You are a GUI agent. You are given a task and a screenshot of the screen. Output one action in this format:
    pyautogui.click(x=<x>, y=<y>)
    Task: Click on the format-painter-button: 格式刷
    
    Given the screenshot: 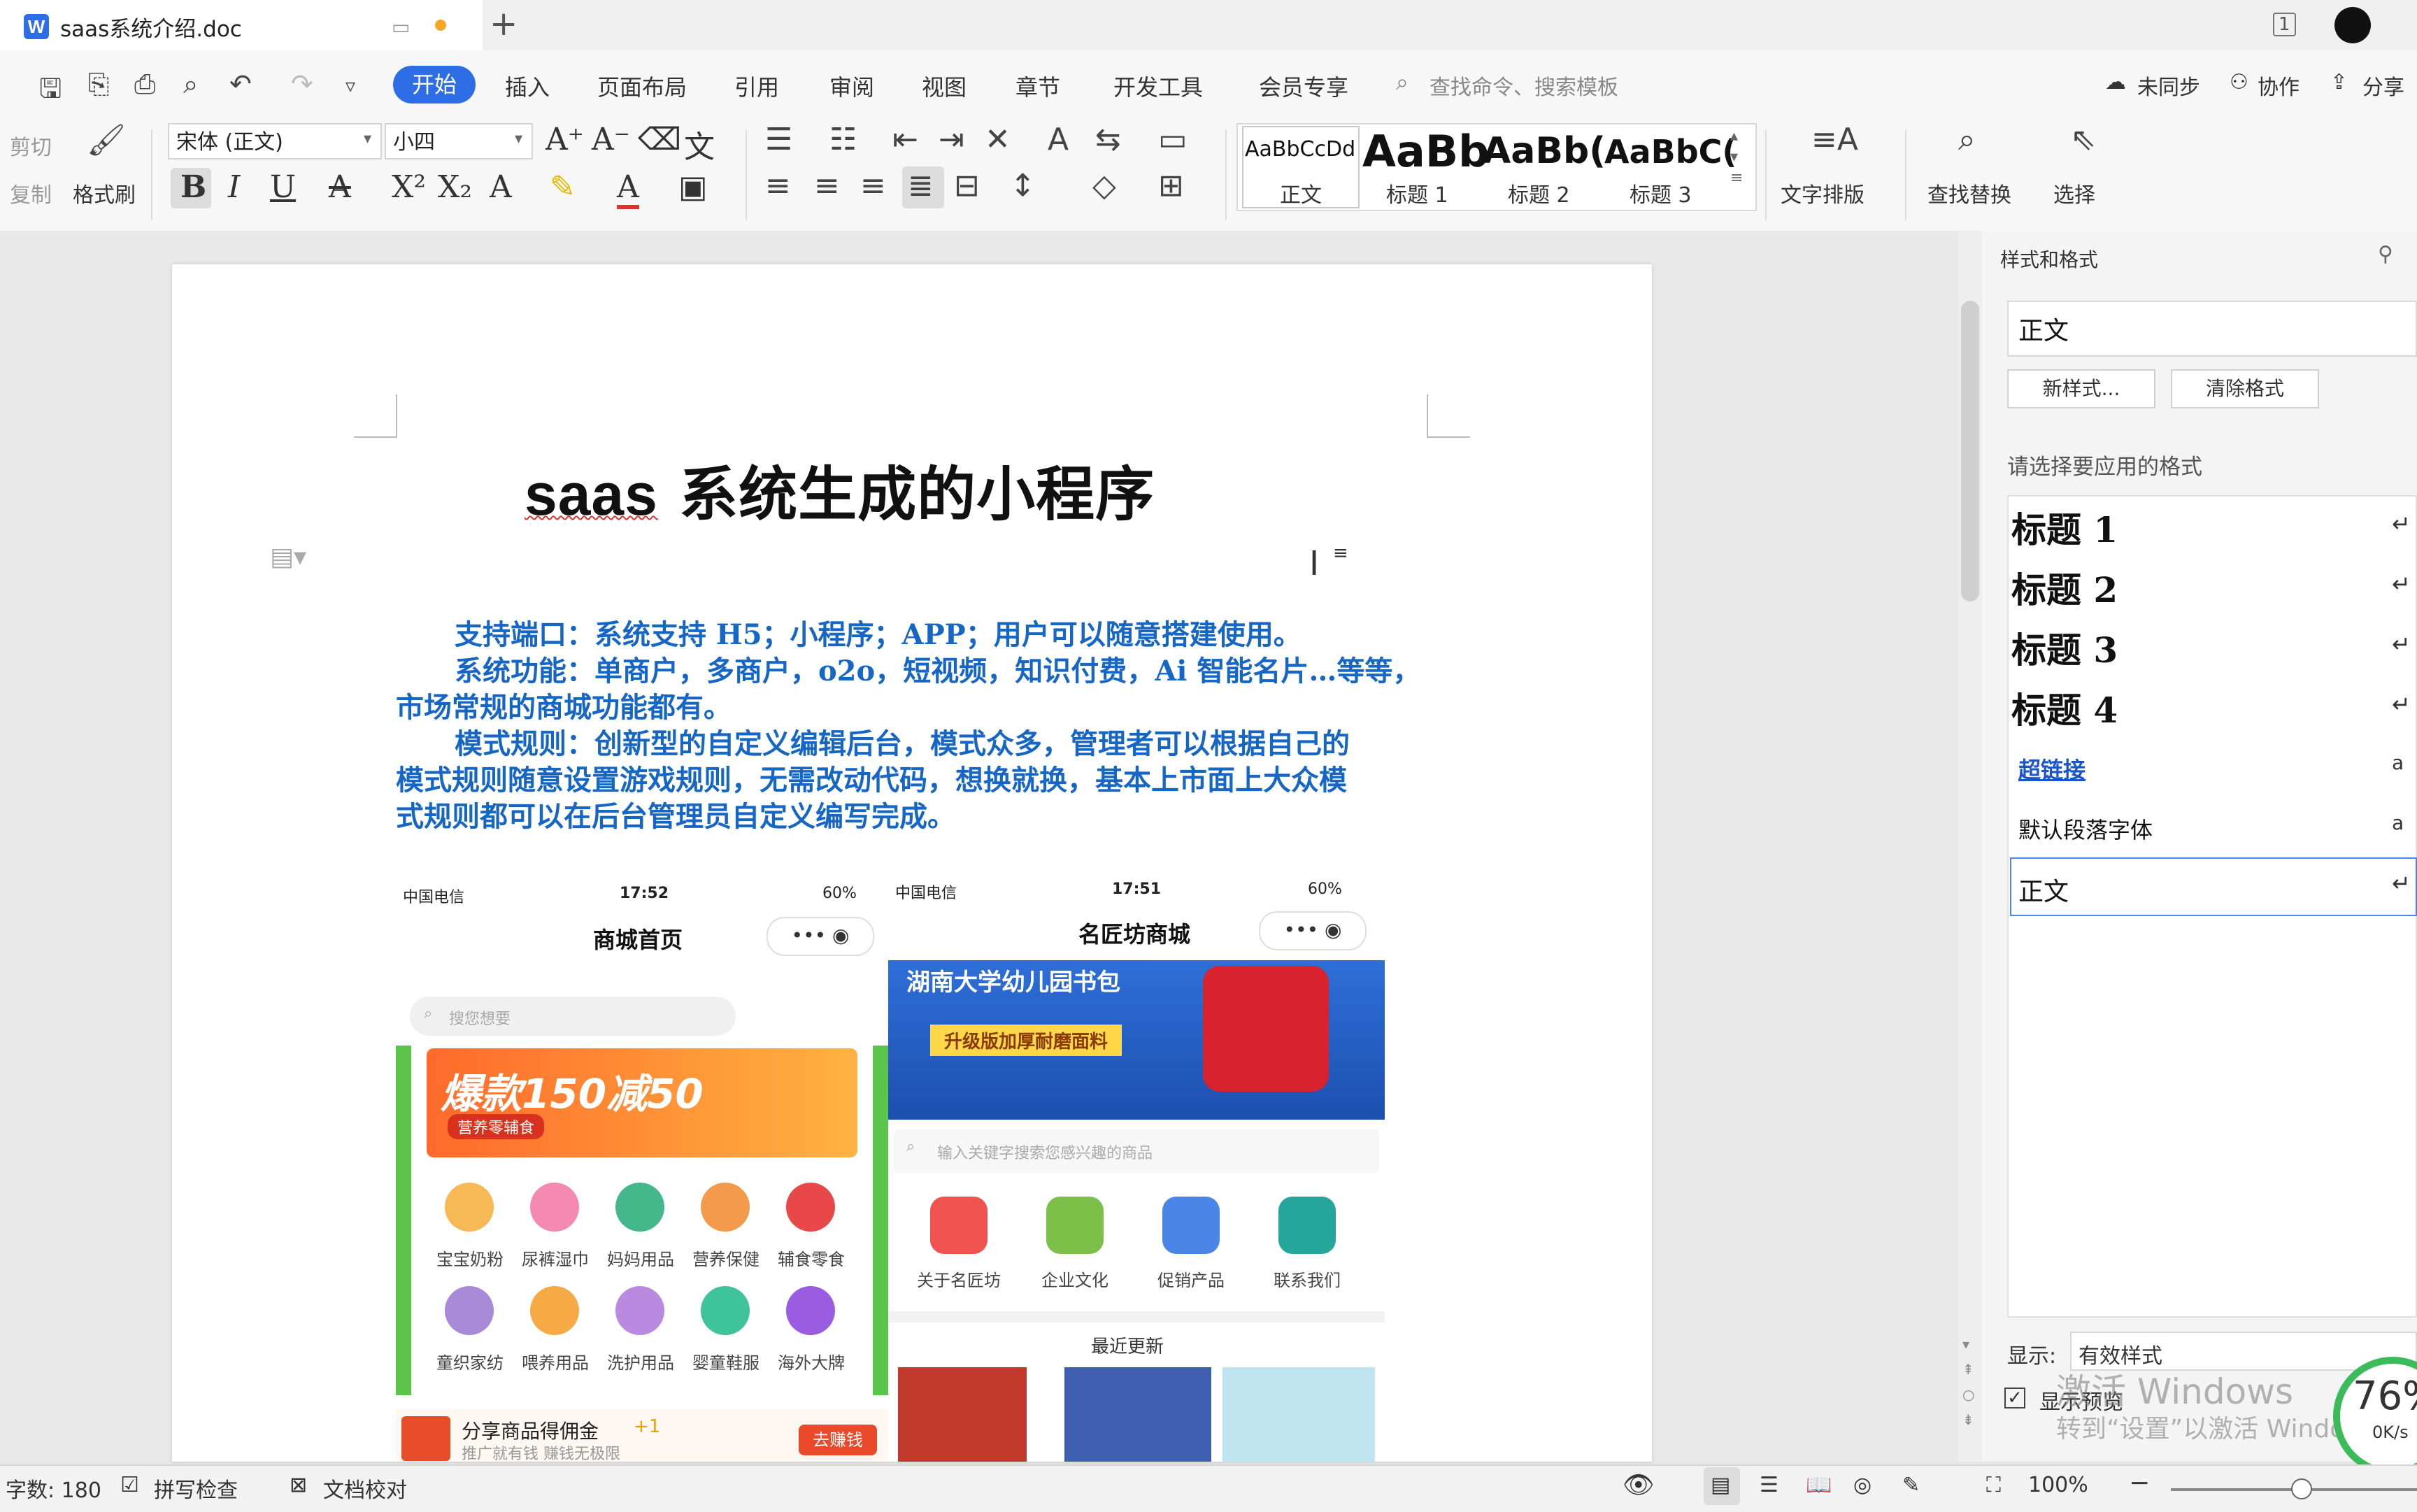 What is the action you would take?
    pyautogui.click(x=104, y=193)
    